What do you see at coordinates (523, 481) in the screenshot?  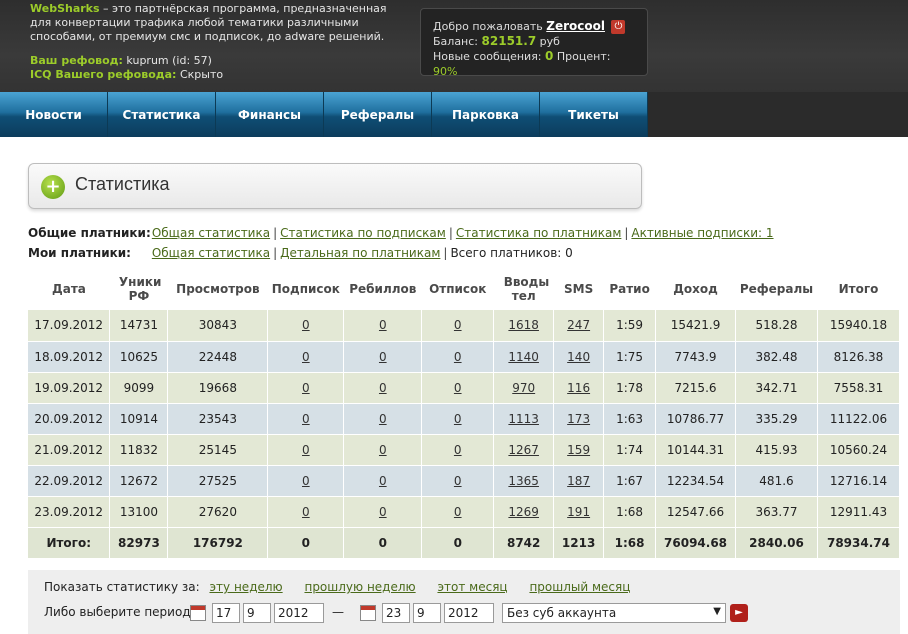 I see `cell-phone-inputs-link: 1365` at bounding box center [523, 481].